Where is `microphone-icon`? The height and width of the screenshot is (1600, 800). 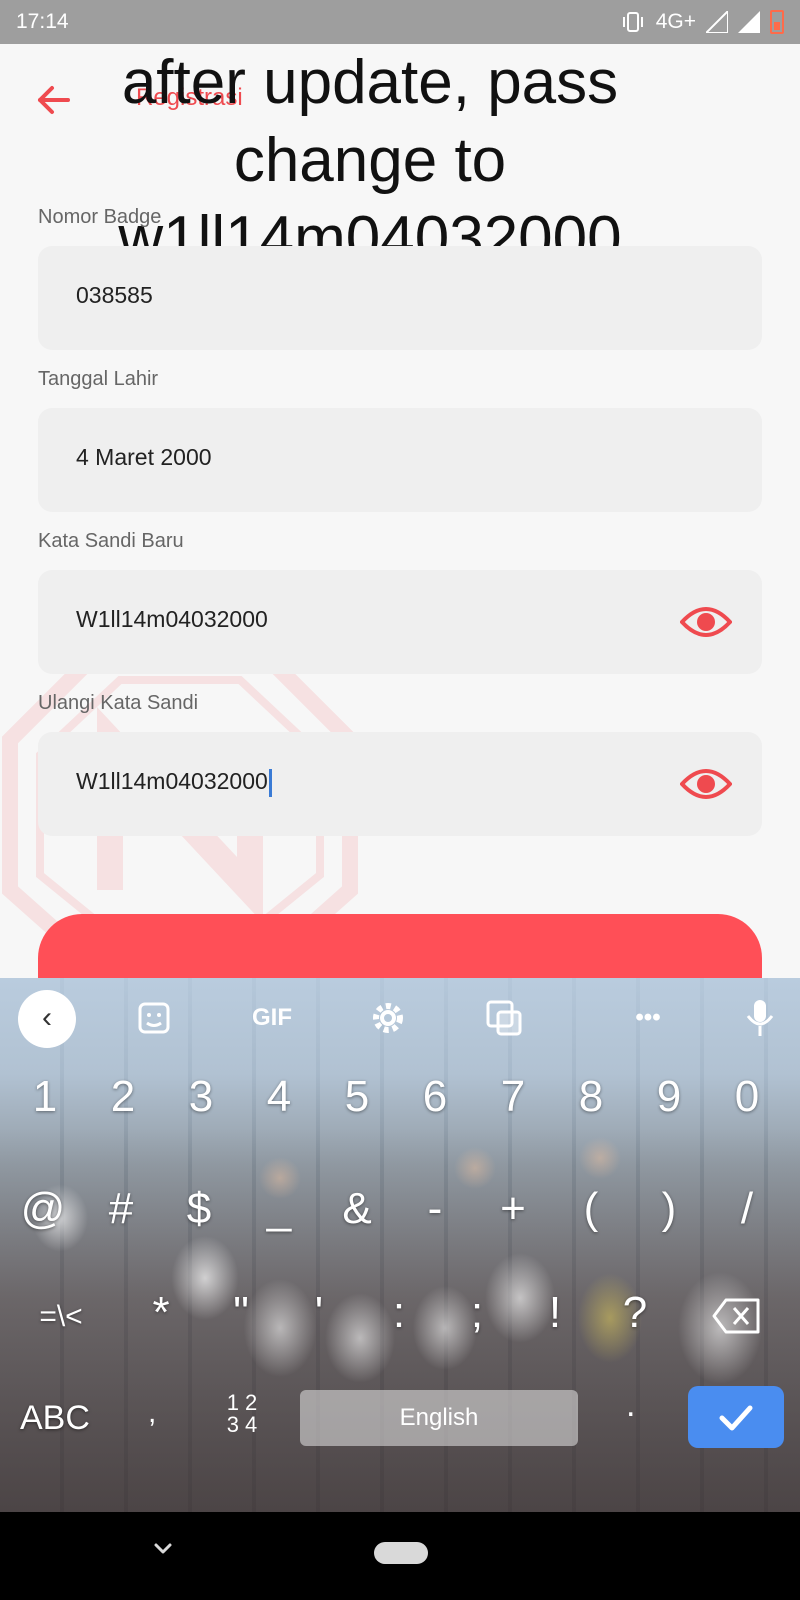
microphone-icon is located at coordinates (760, 1018).